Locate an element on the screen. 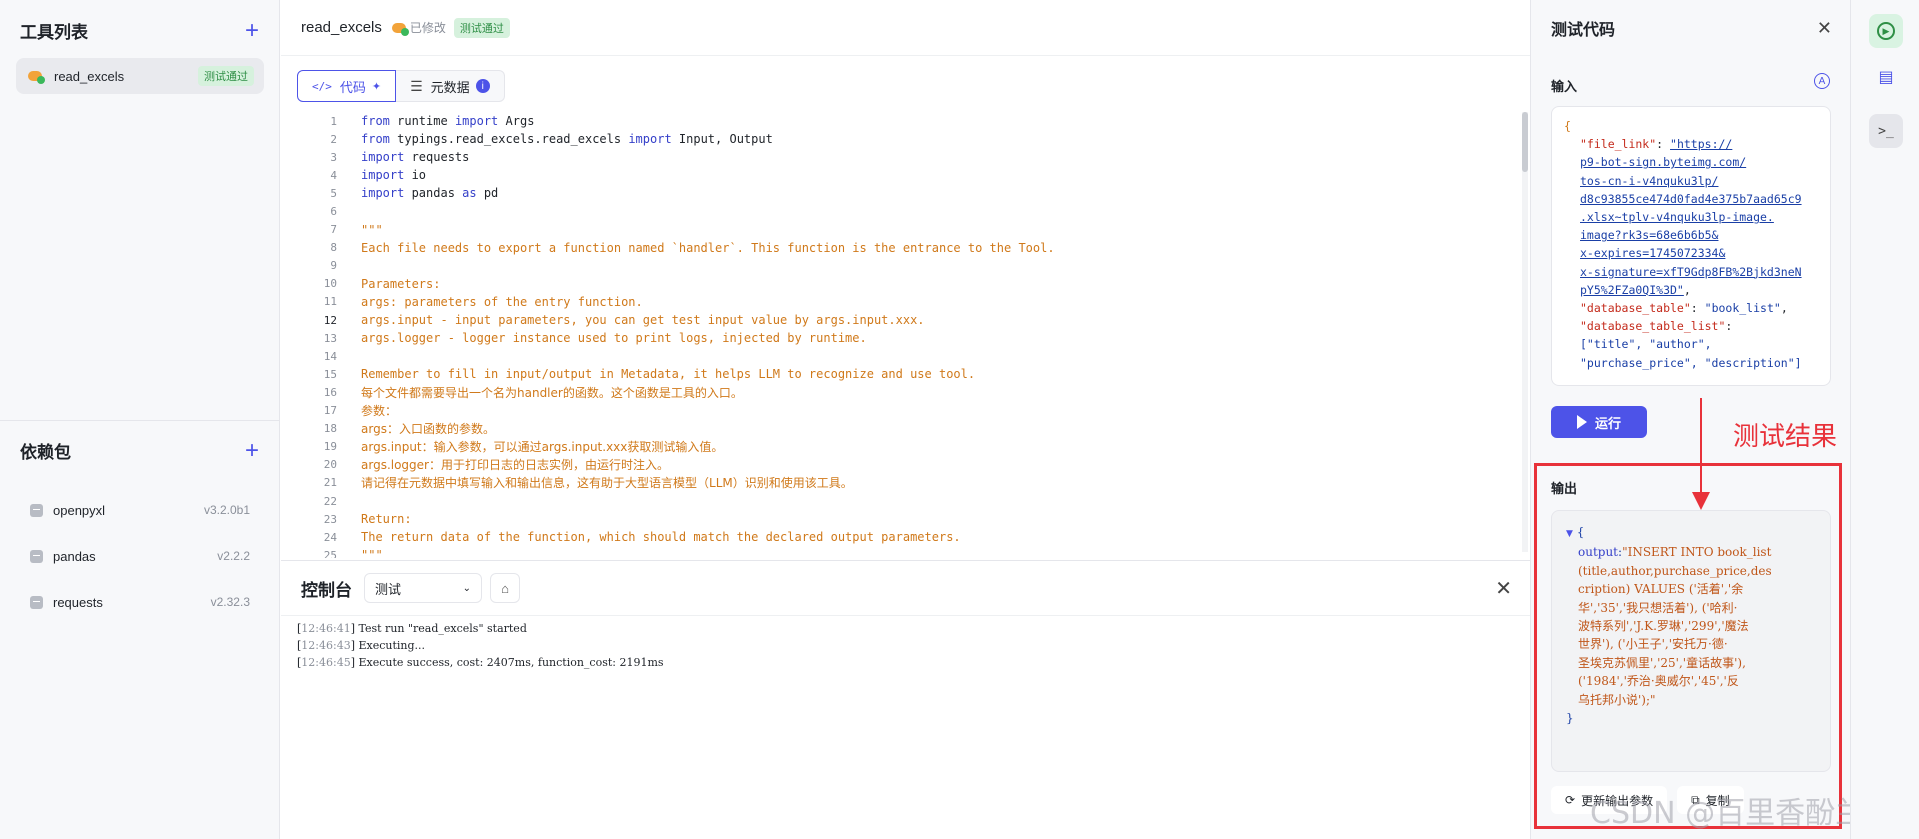 Image resolution: width=1919 pixels, height=839 pixels. code-text: args.logger：用于打印日志的日志实例，由运行时注入。 is located at coordinates (515, 465).